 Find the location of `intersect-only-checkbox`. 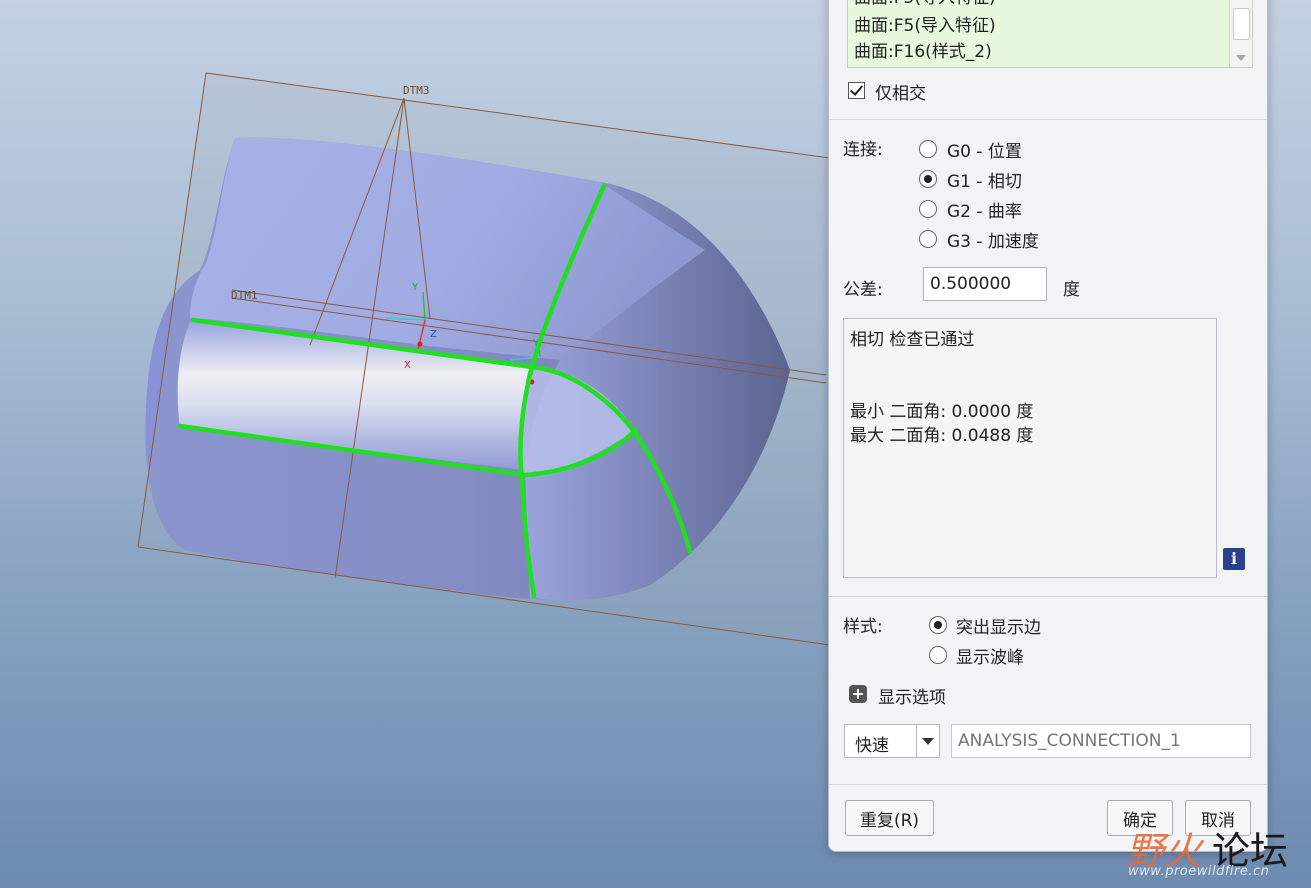

intersect-only-checkbox is located at coordinates (856, 90).